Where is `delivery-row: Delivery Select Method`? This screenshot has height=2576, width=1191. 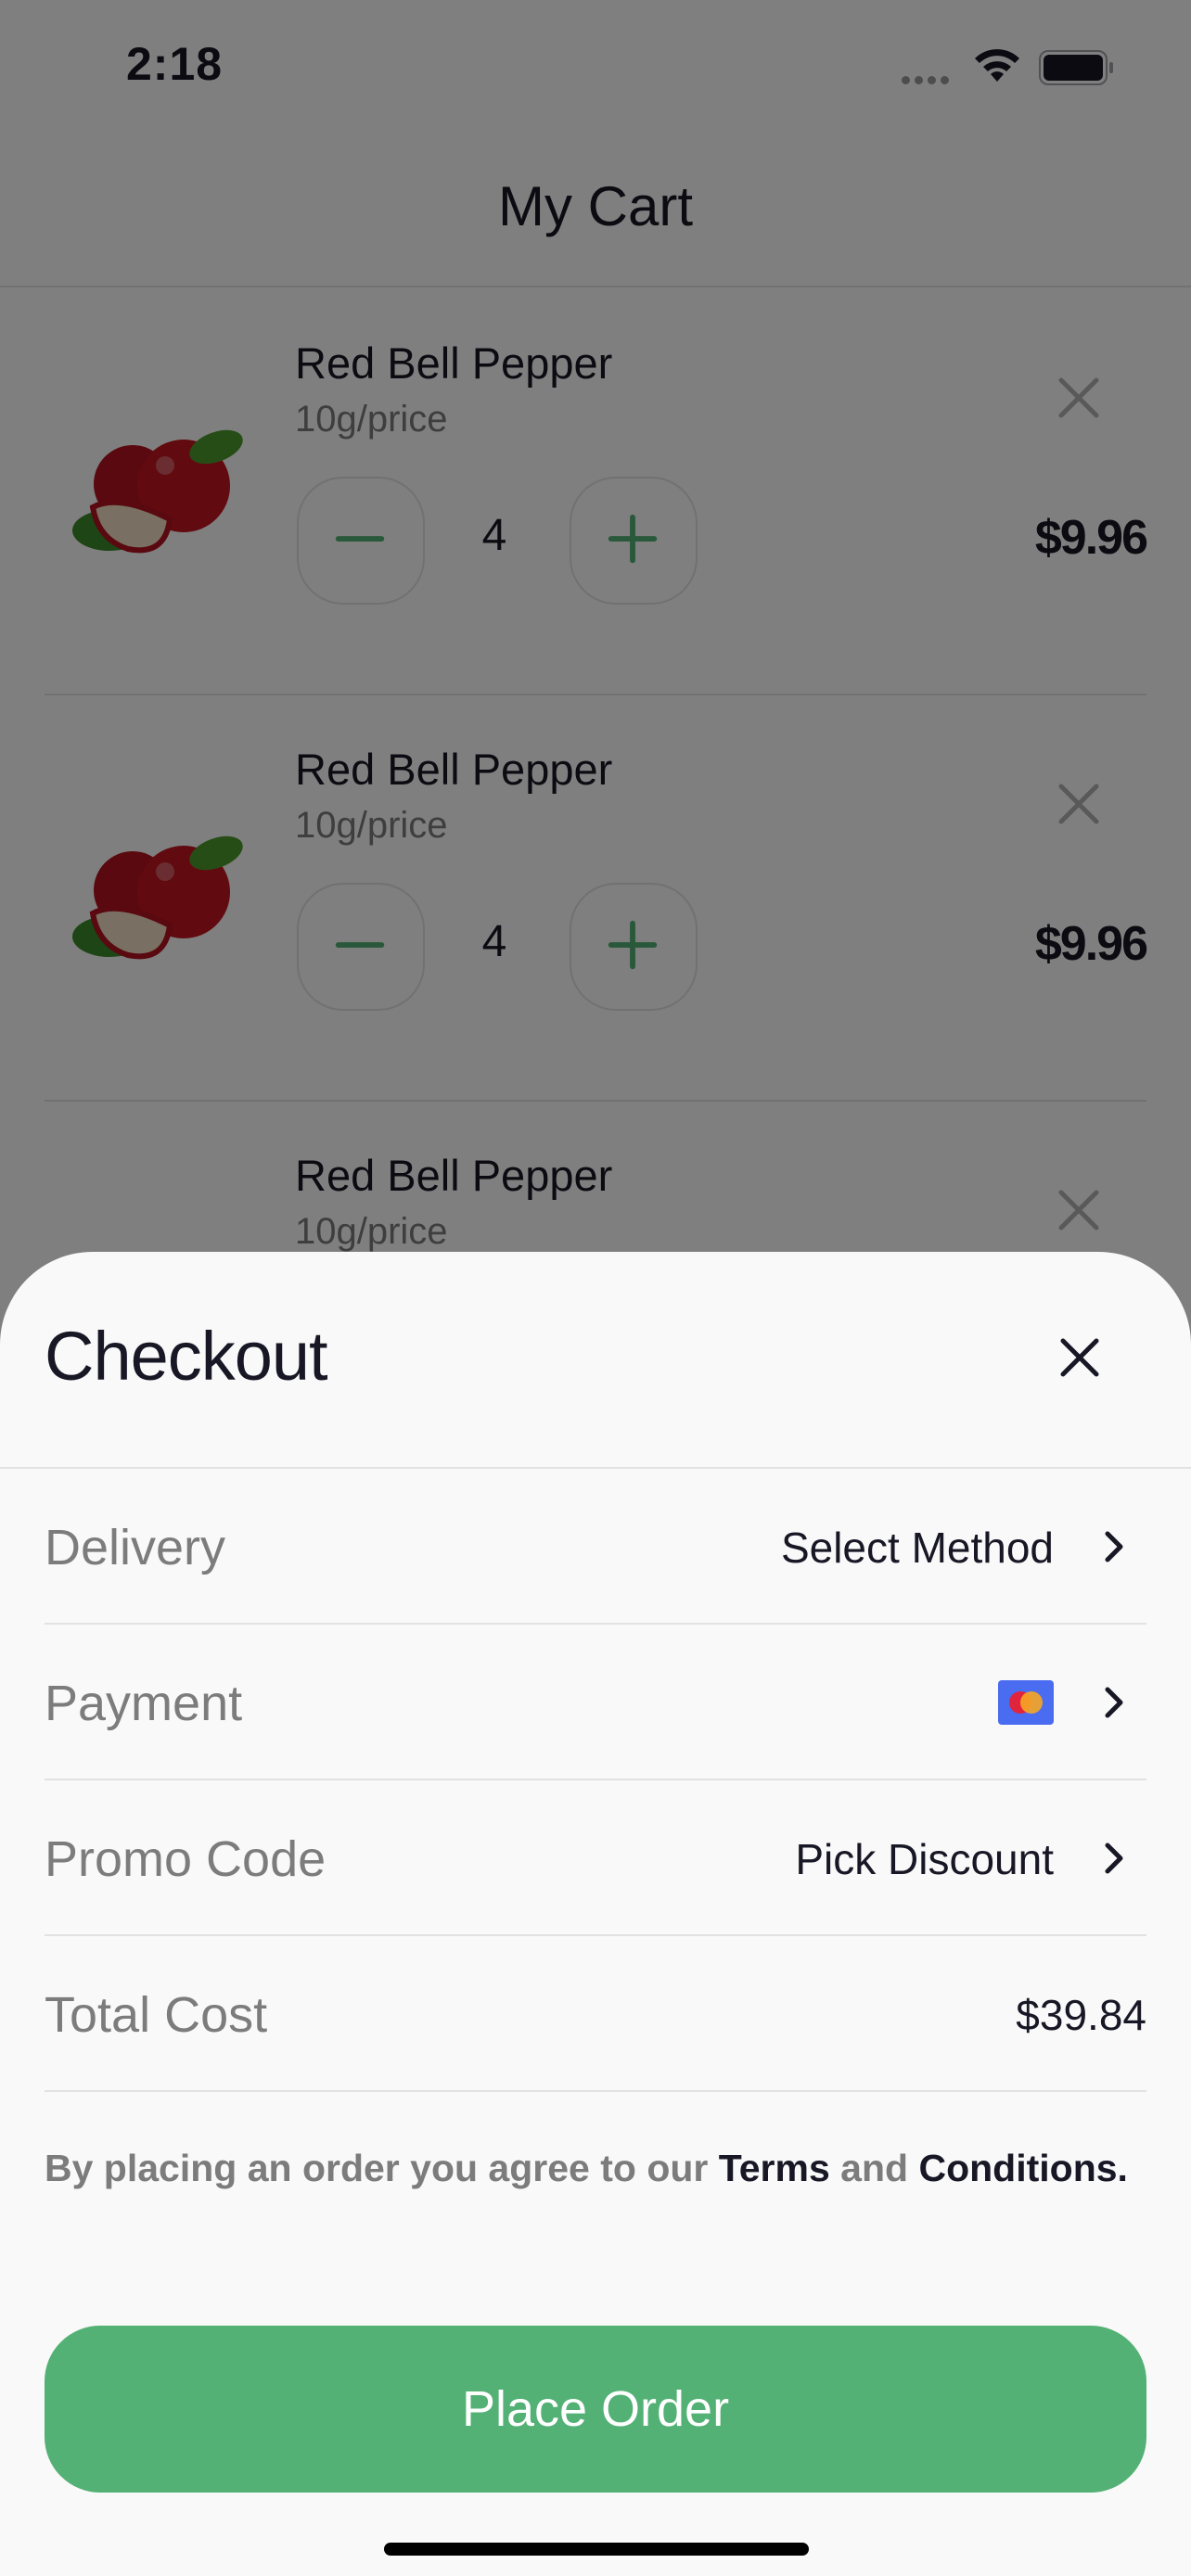
delivery-row: Delivery Select Method is located at coordinates (595, 1547).